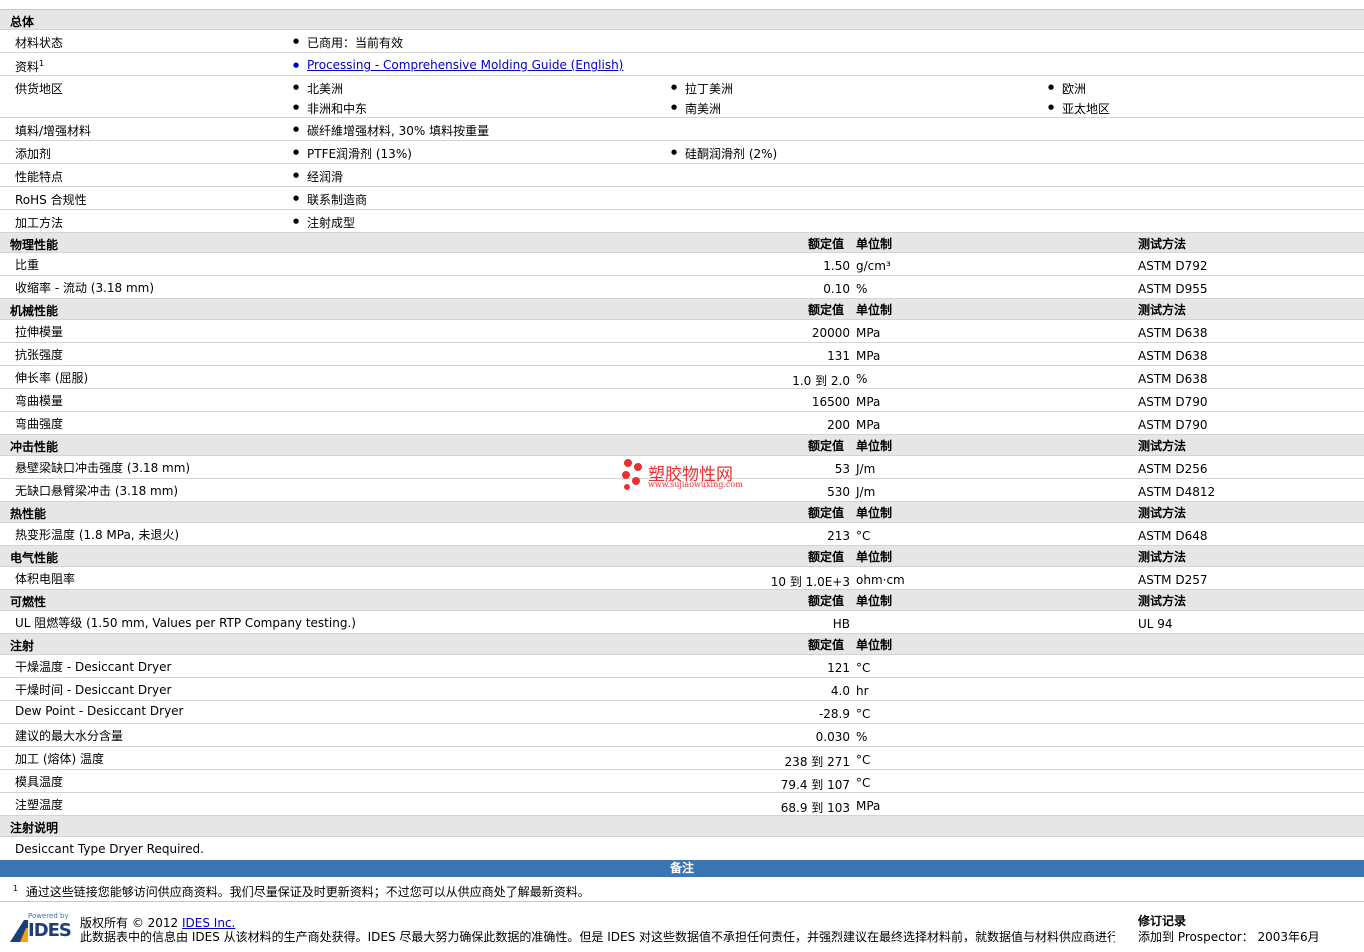 The height and width of the screenshot is (952, 1364). What do you see at coordinates (682, 152) in the screenshot?
I see `general-row-additives: 添加剂 PTFE润滑剂 (13%) 硅酮润滑剂 (2%)` at bounding box center [682, 152].